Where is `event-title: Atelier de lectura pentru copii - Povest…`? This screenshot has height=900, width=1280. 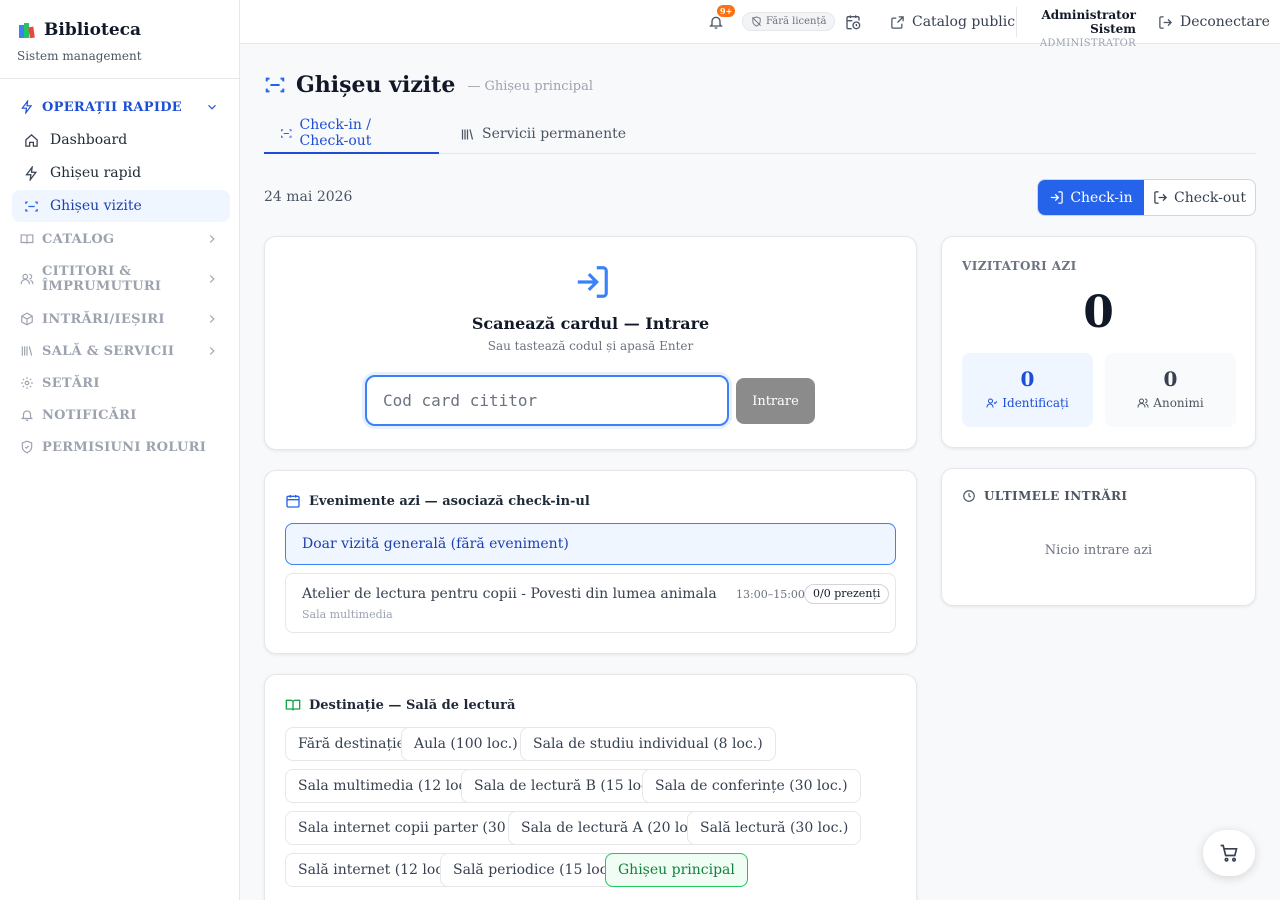
event-title: Atelier de lectura pentru copii - Povest… is located at coordinates (509, 594).